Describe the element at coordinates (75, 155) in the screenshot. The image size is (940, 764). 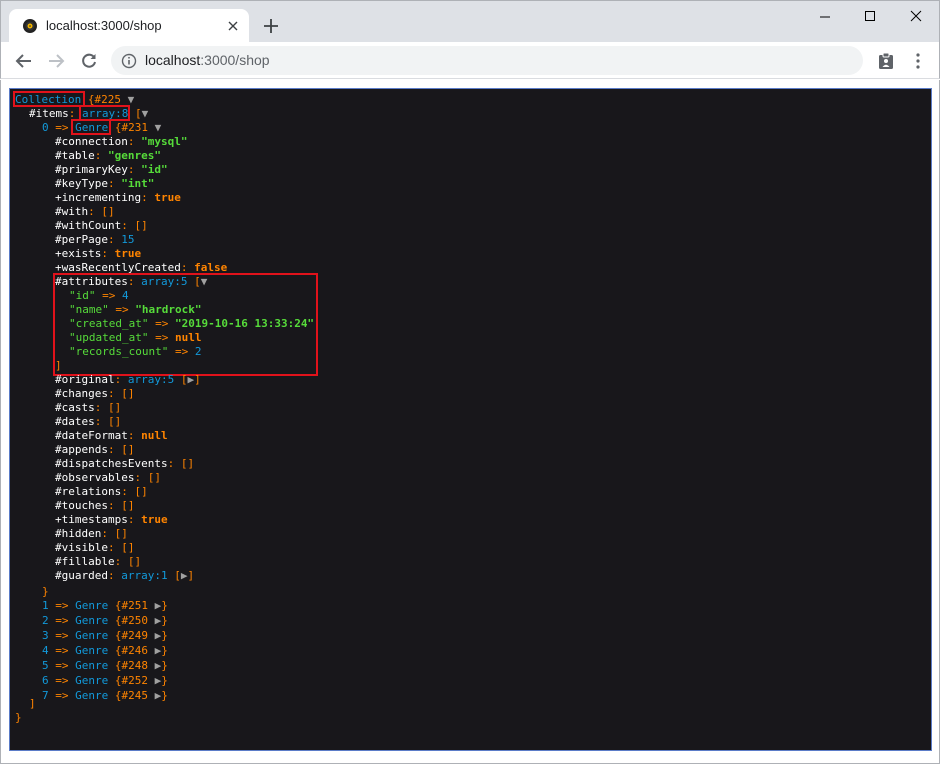
I see `prop-name: #table` at that location.